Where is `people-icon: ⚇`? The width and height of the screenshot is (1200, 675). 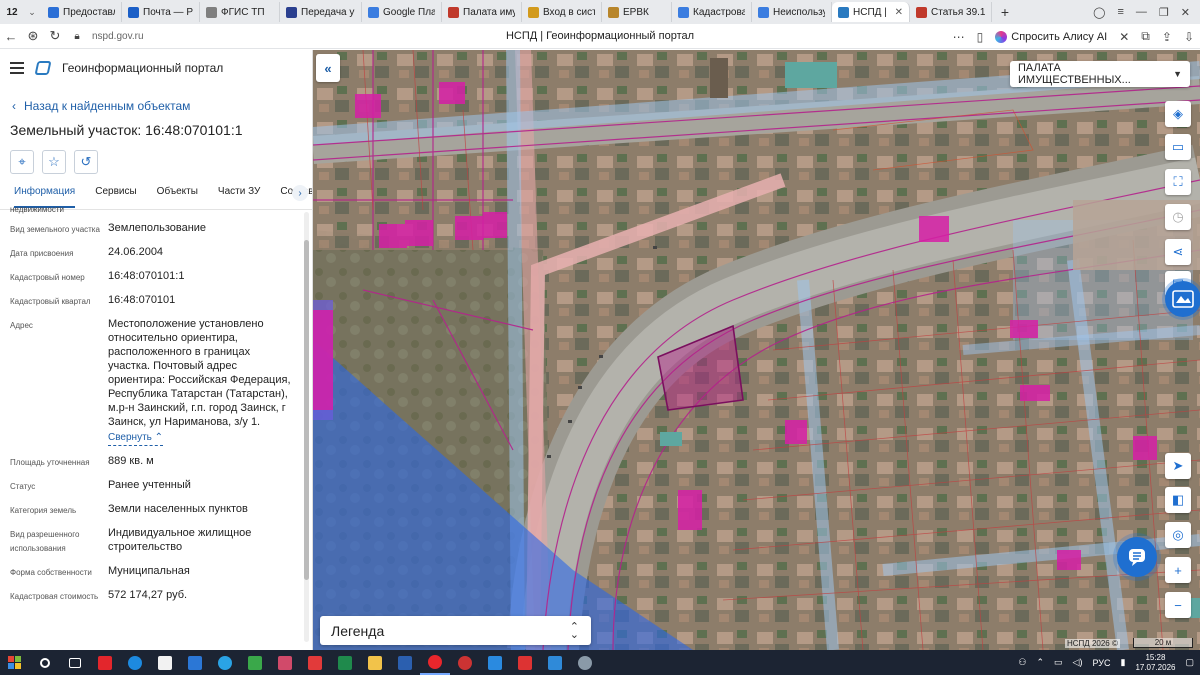 people-icon: ⚇ is located at coordinates (1022, 662).